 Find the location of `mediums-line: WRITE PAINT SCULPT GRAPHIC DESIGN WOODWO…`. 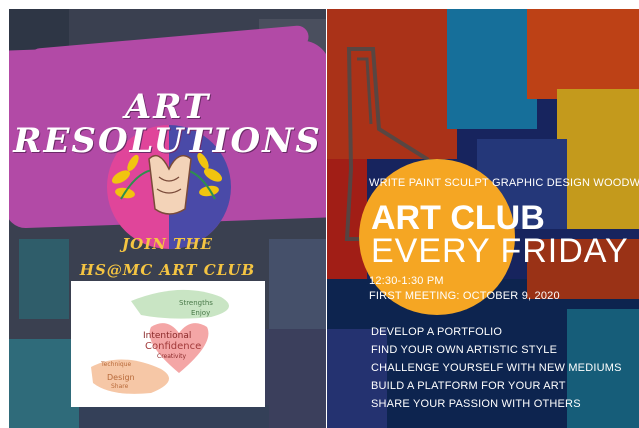

mediums-line: WRITE PAINT SCULPT GRAPHIC DESIGN WOODWO… is located at coordinates (504, 183).